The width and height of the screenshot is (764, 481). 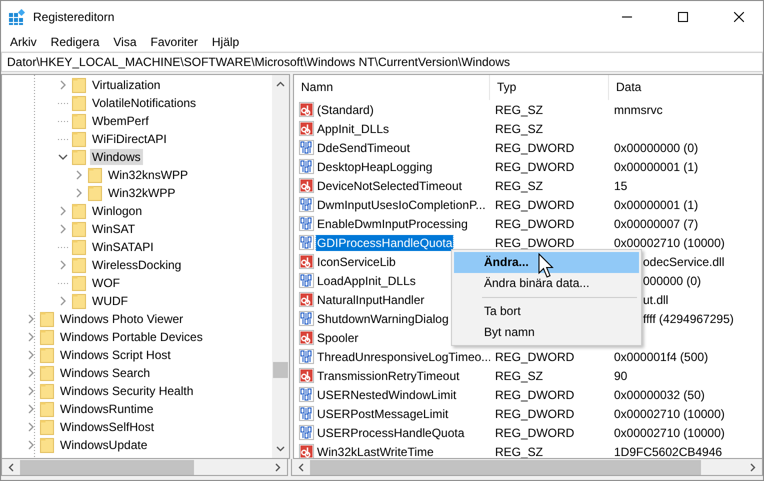 What do you see at coordinates (366, 280) in the screenshot?
I see `value-name: LoadAppInit_DLLs` at bounding box center [366, 280].